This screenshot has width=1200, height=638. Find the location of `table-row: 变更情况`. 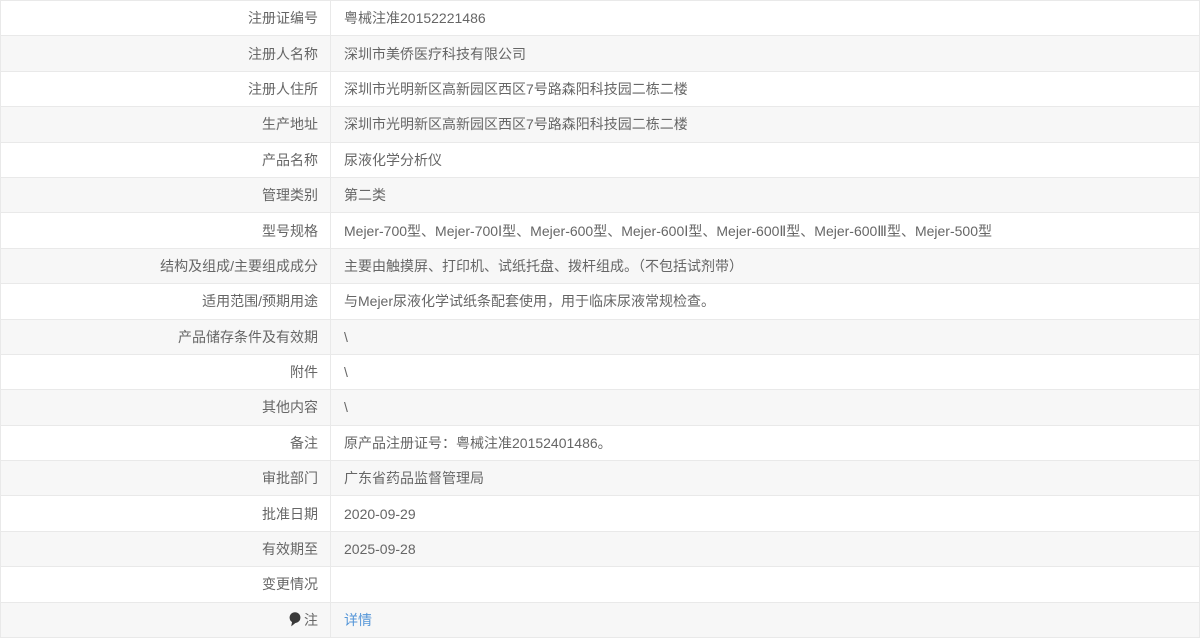

table-row: 变更情况 is located at coordinates (600, 585).